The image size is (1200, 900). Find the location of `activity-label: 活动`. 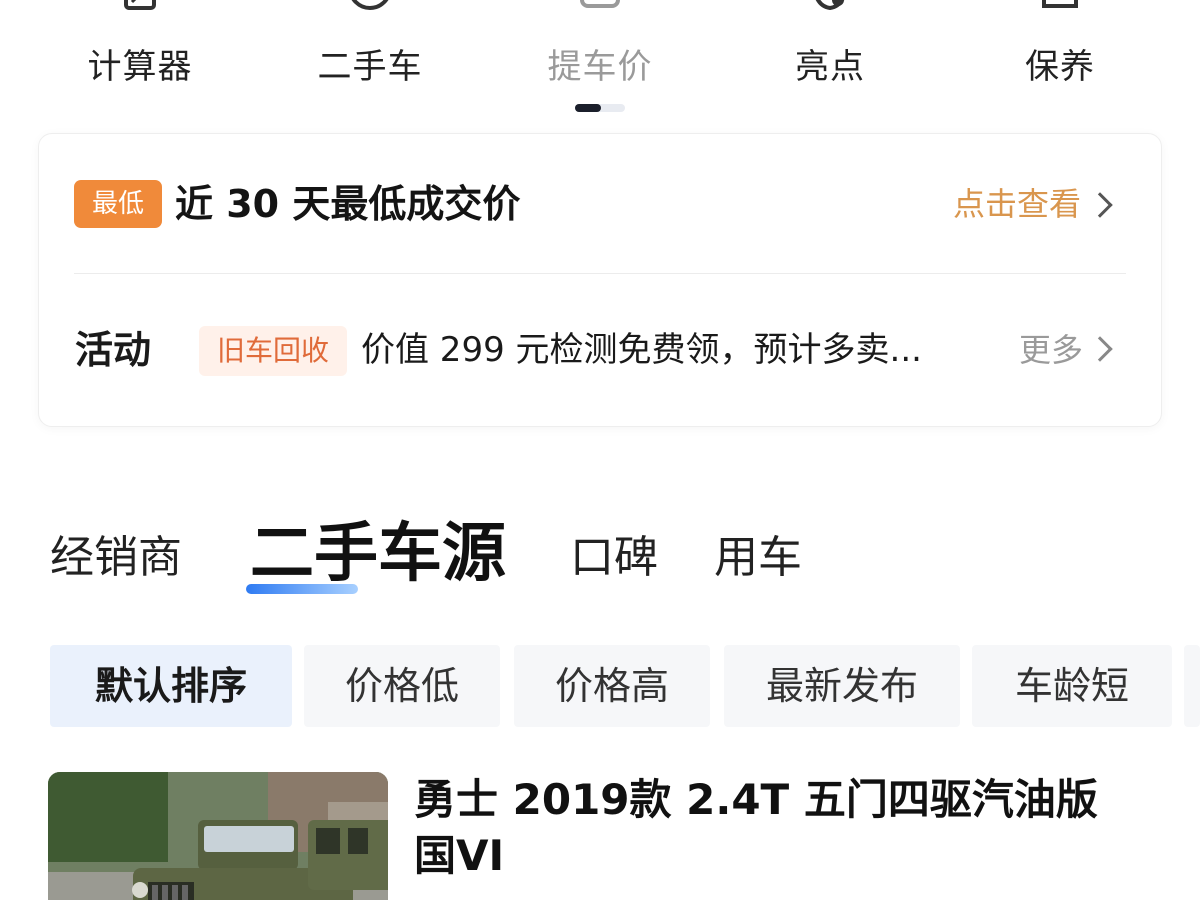

activity-label: 活动 is located at coordinates (113, 350).